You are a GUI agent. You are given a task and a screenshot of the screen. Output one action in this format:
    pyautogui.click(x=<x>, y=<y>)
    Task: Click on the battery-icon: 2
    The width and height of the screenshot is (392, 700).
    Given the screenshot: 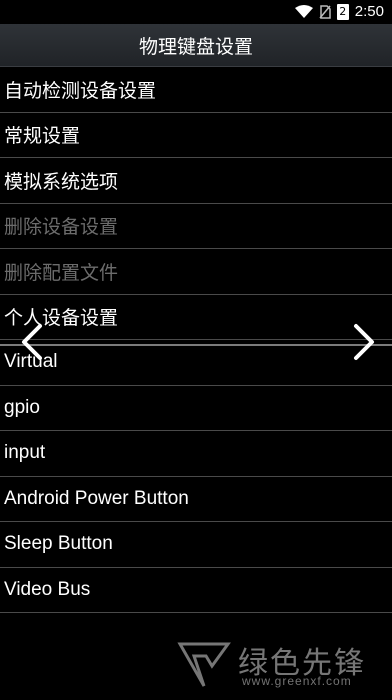 What is the action you would take?
    pyautogui.click(x=342, y=11)
    